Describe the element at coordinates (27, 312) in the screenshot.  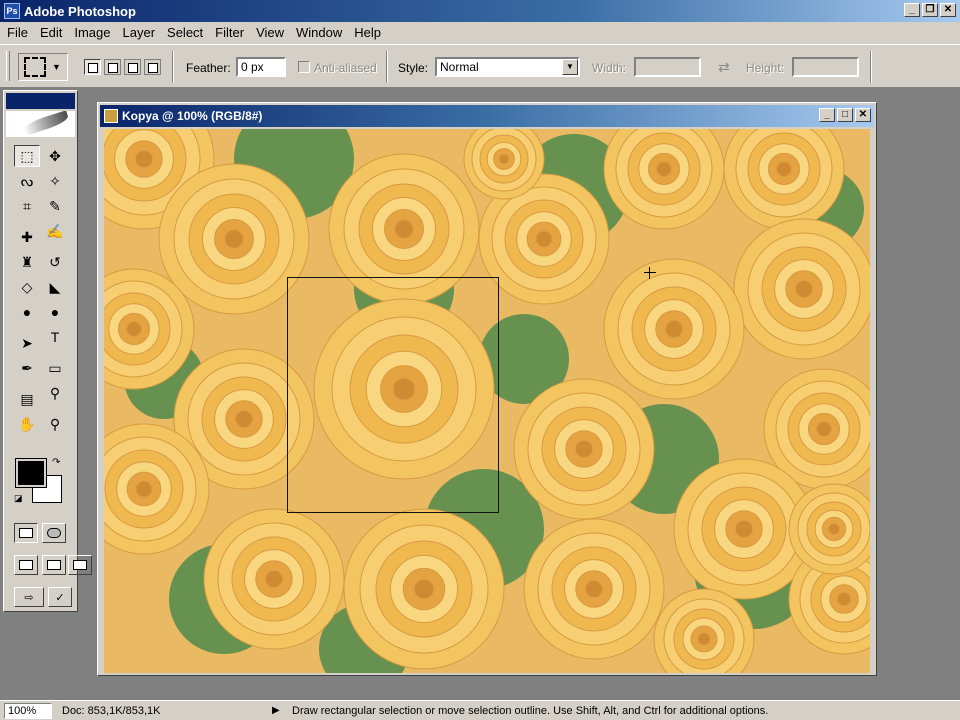
I see `blur-tool: ●` at that location.